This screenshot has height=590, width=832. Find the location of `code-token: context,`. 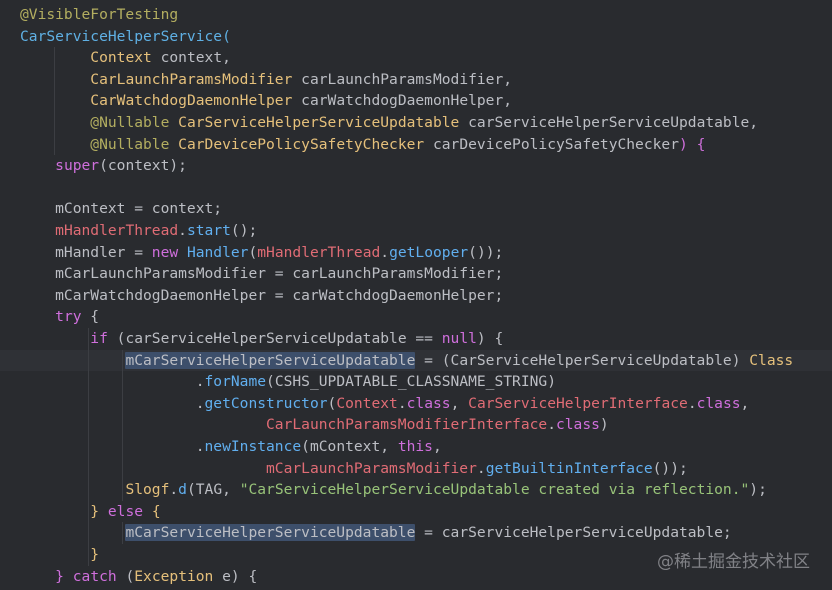

code-token: context, is located at coordinates (191, 58).